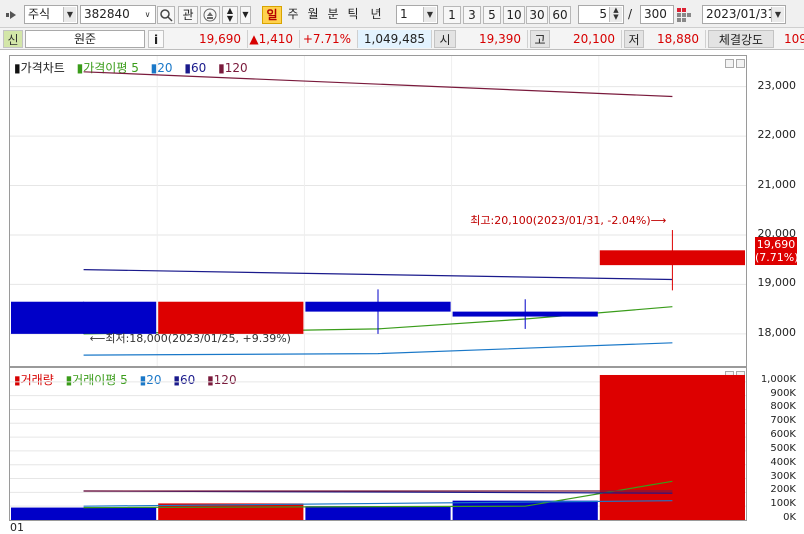 The height and width of the screenshot is (534, 804). I want to click on upload-icon, so click(210, 15).